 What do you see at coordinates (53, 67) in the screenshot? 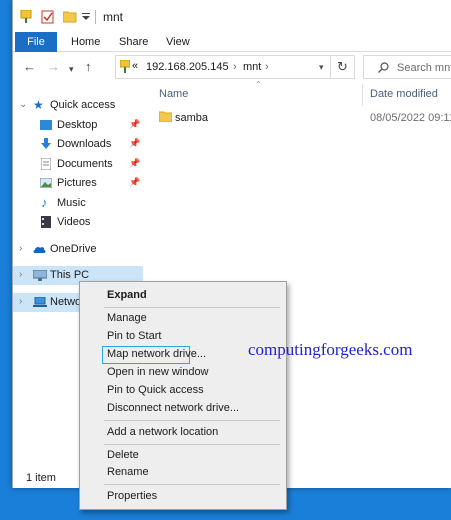
I see `forward-icon: →` at bounding box center [53, 67].